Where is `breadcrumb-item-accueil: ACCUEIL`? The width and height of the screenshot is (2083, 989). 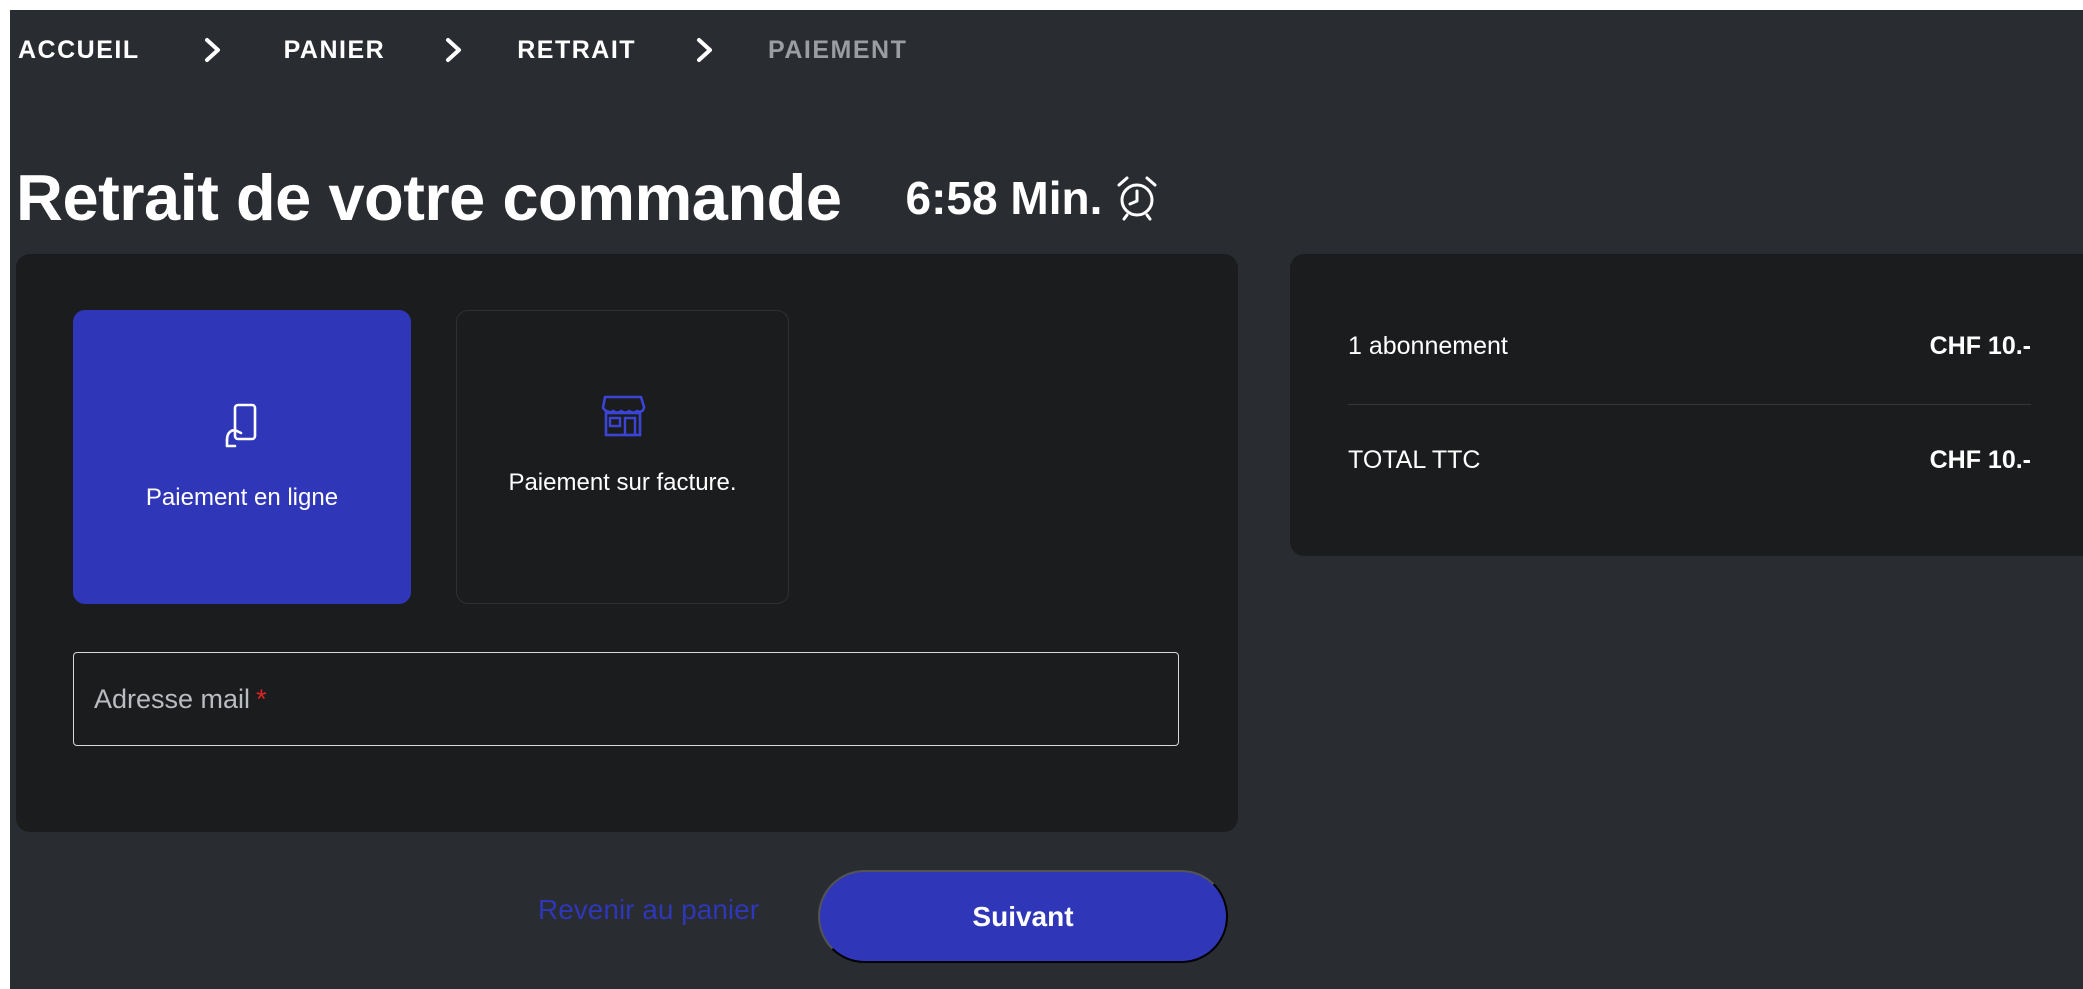
breadcrumb-item-accueil: ACCUEIL is located at coordinates (79, 50).